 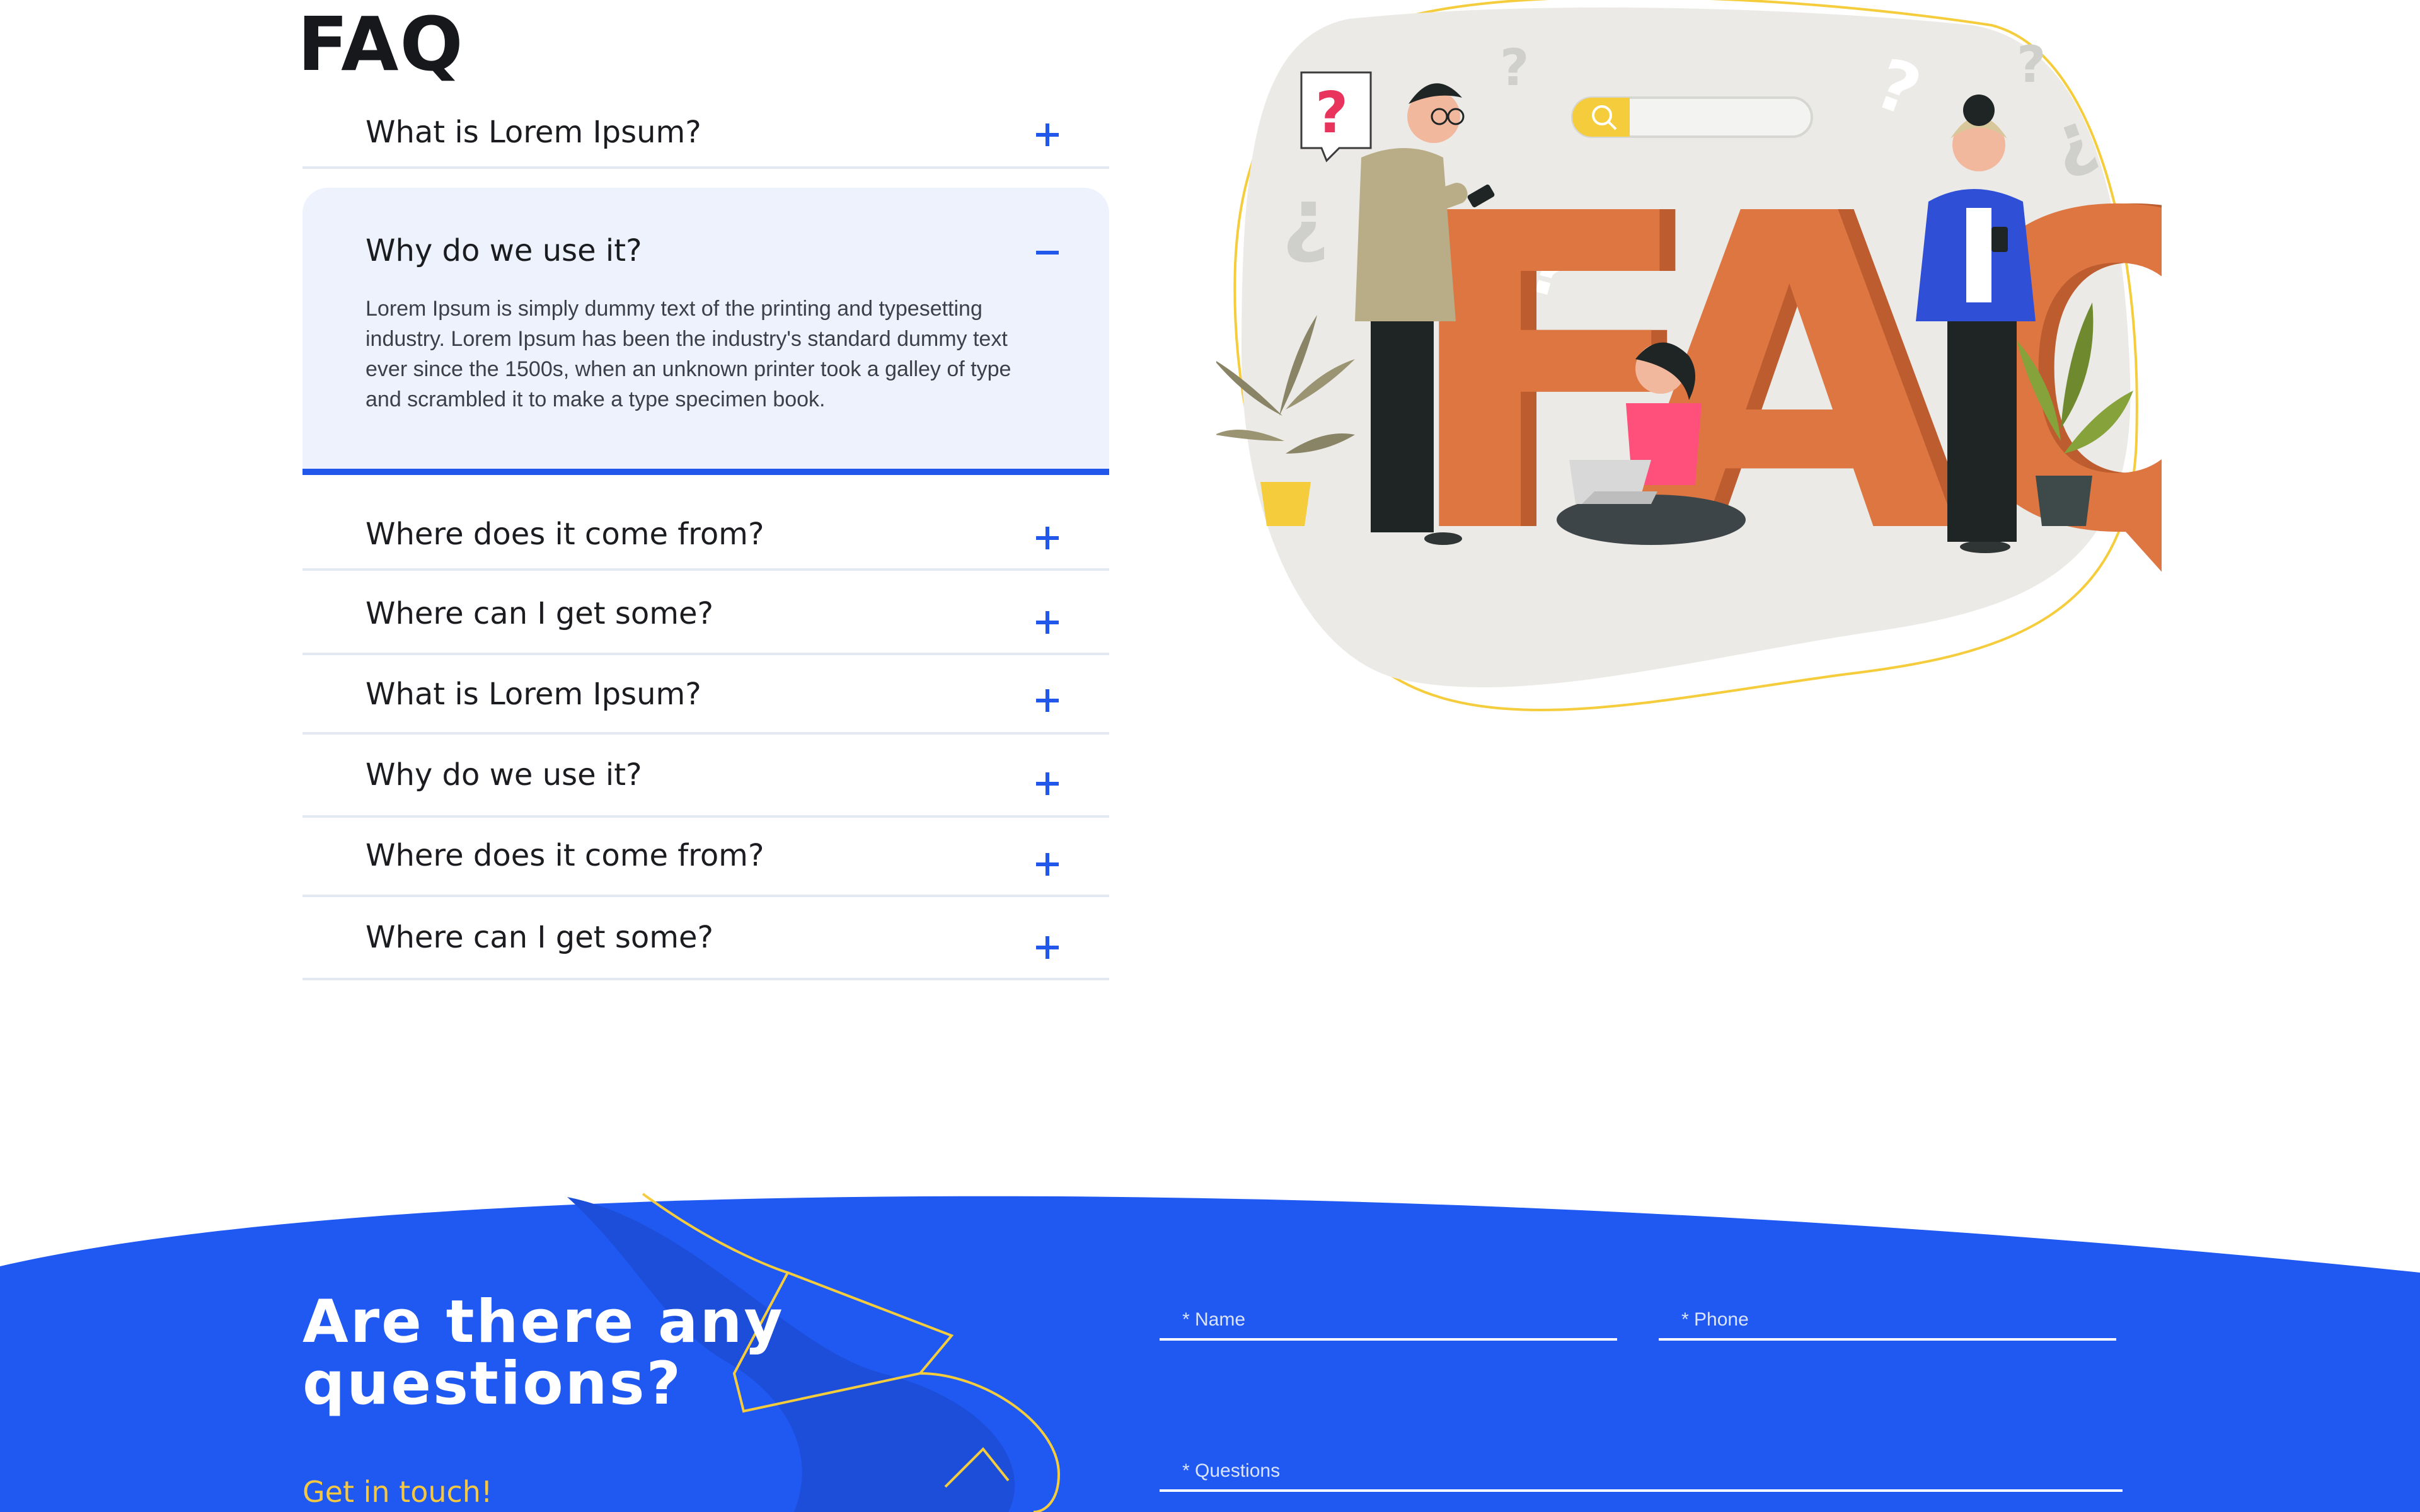 I want to click on minus-icon, so click(x=1048, y=253).